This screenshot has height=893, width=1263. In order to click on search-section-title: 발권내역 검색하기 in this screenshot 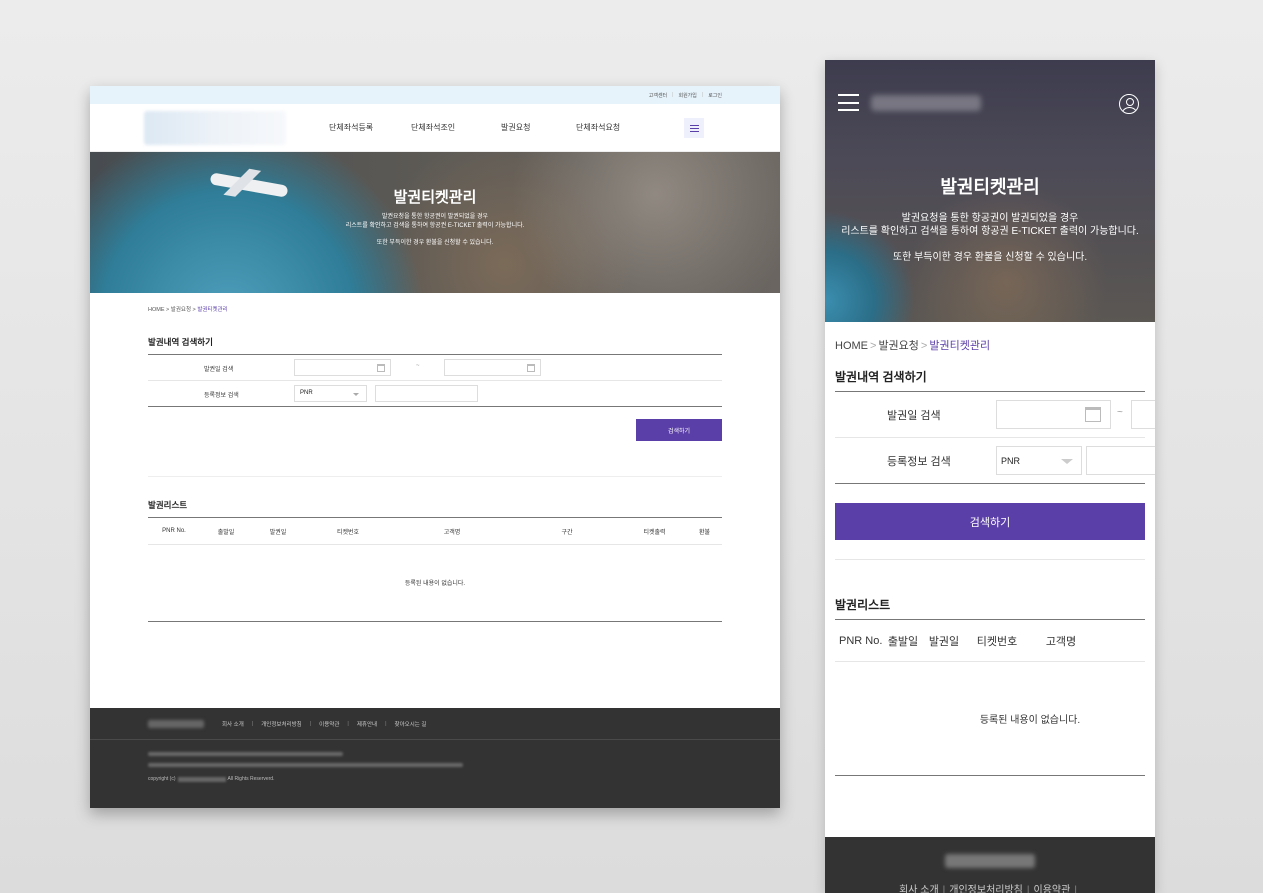, I will do `click(435, 345)`.